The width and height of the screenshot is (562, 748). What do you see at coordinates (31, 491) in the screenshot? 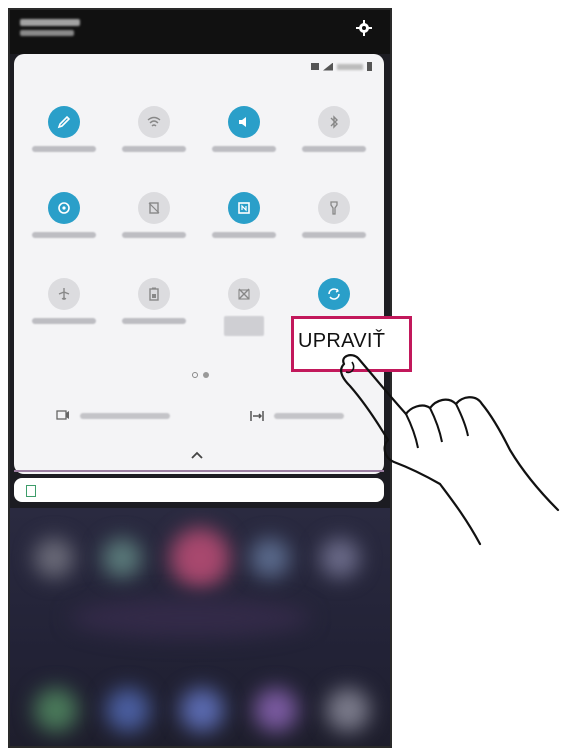
I see `file-icon` at bounding box center [31, 491].